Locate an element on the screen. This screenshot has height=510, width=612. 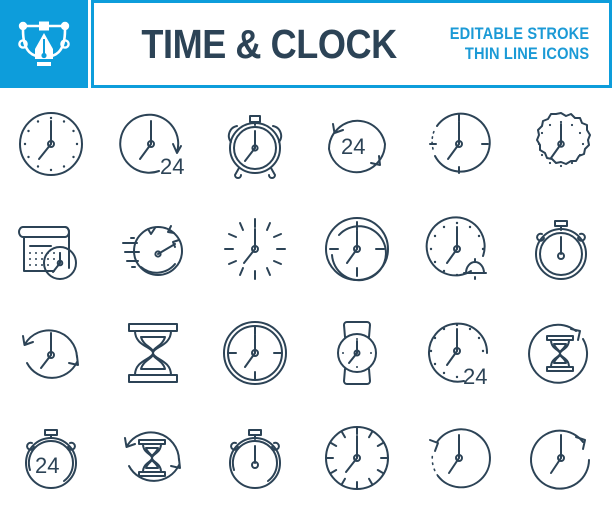
title-container: TIME & CLOCK is located at coordinates (260, 43).